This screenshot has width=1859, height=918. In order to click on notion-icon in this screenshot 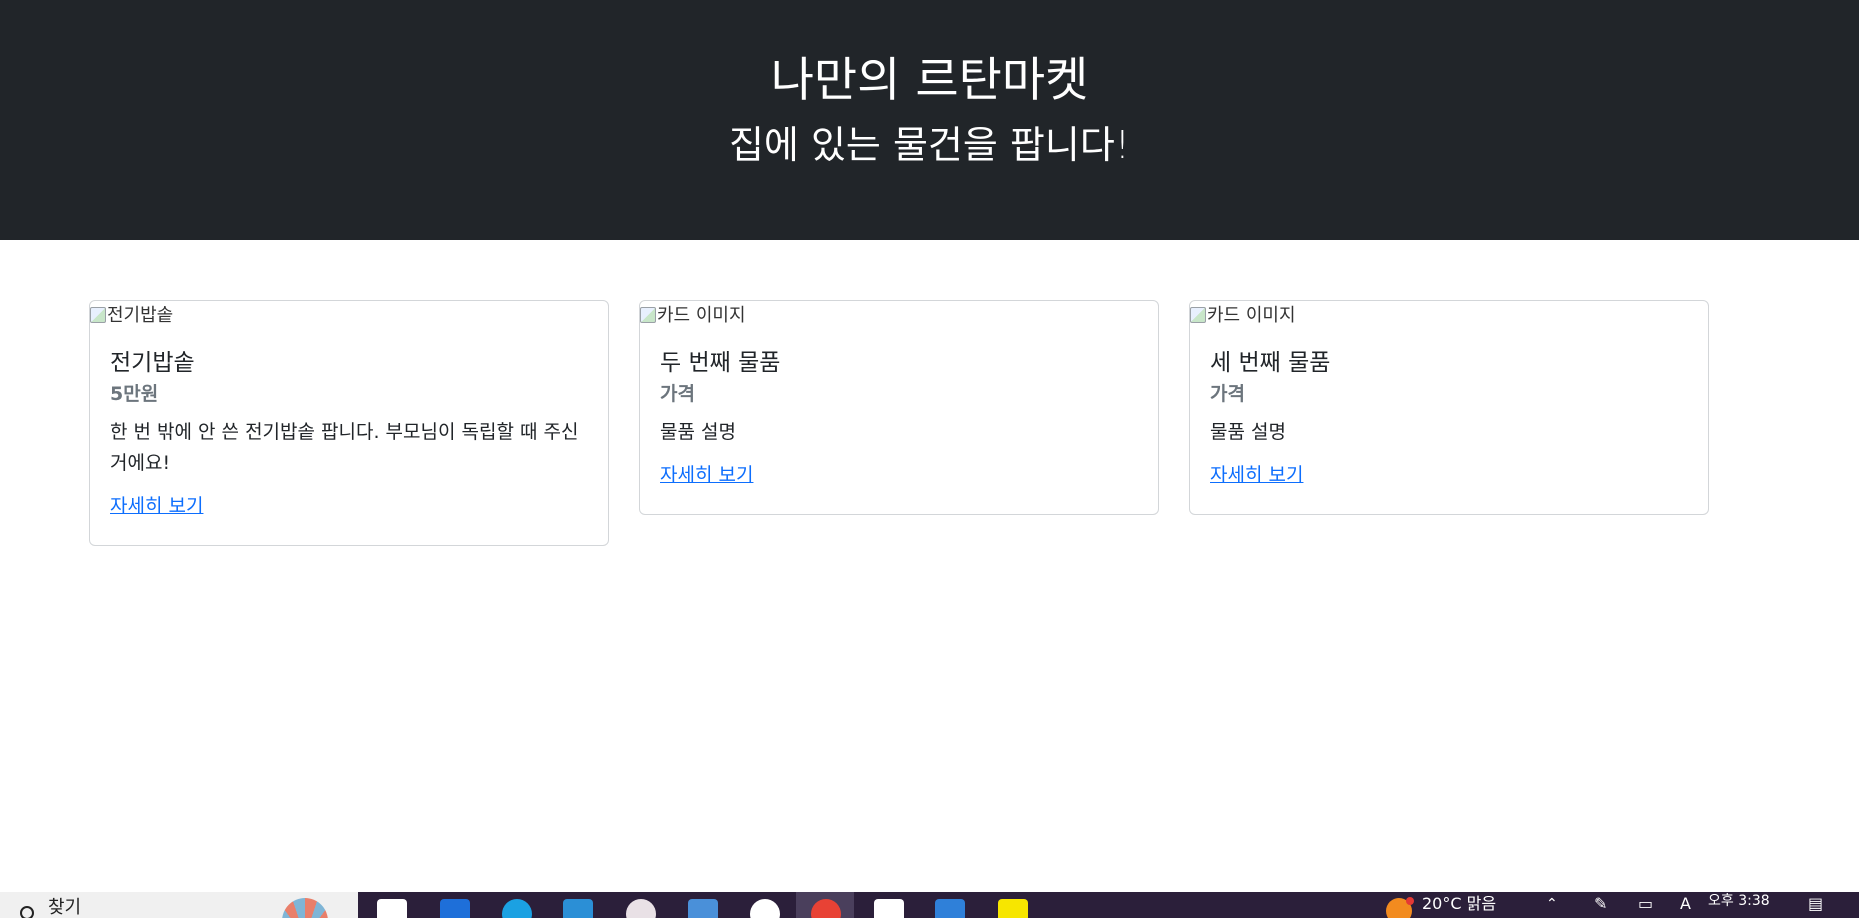, I will do `click(889, 908)`.